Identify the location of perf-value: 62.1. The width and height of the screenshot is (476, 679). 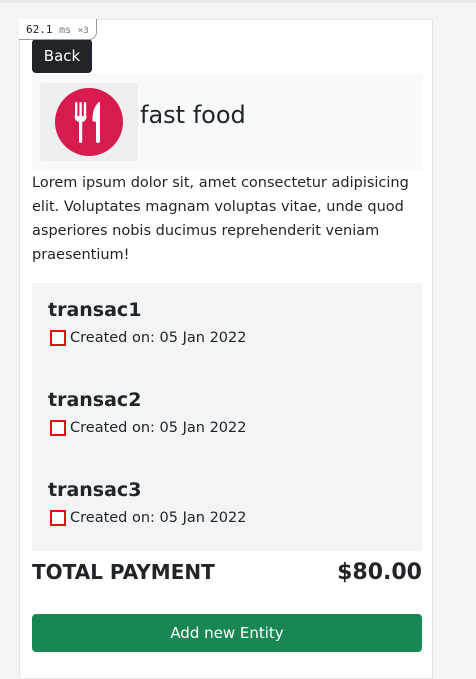
(39, 29).